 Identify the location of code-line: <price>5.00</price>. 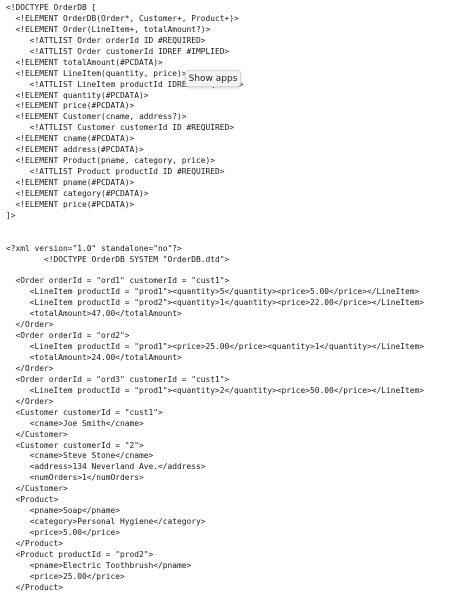
(63, 532).